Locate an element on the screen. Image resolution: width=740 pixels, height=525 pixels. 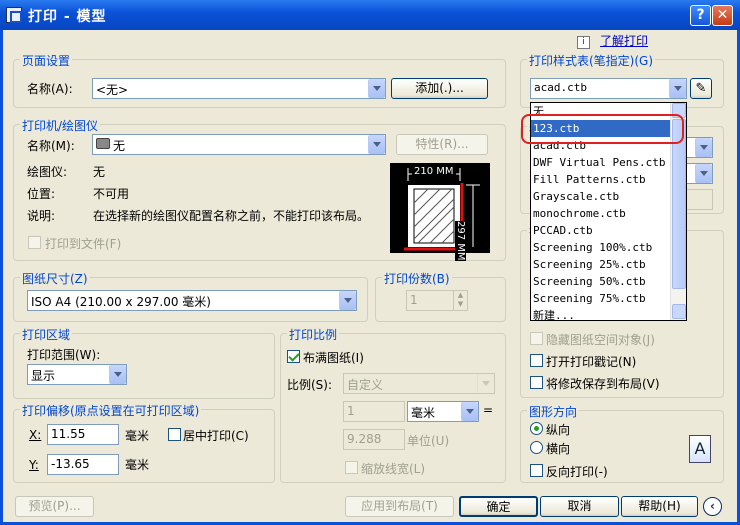
fit-to-paper-checkbox is located at coordinates (293, 356).